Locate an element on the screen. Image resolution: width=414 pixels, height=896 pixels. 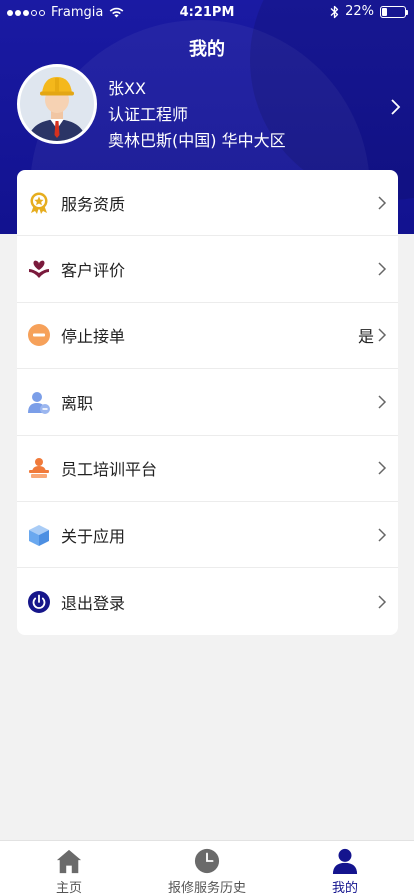
profile-name: 张XX is located at coordinates (127, 88).